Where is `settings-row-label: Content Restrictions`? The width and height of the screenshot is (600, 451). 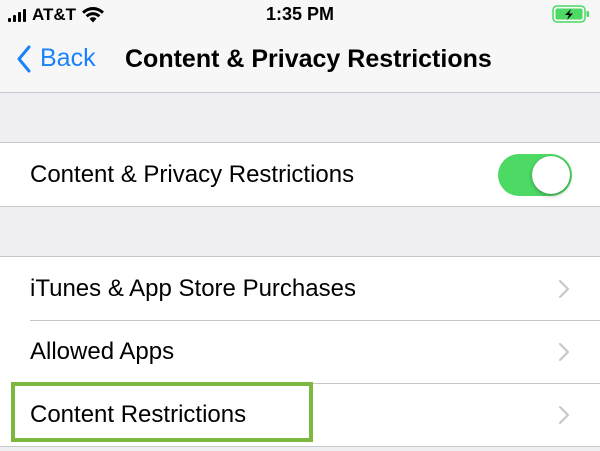 settings-row-label: Content Restrictions is located at coordinates (138, 414).